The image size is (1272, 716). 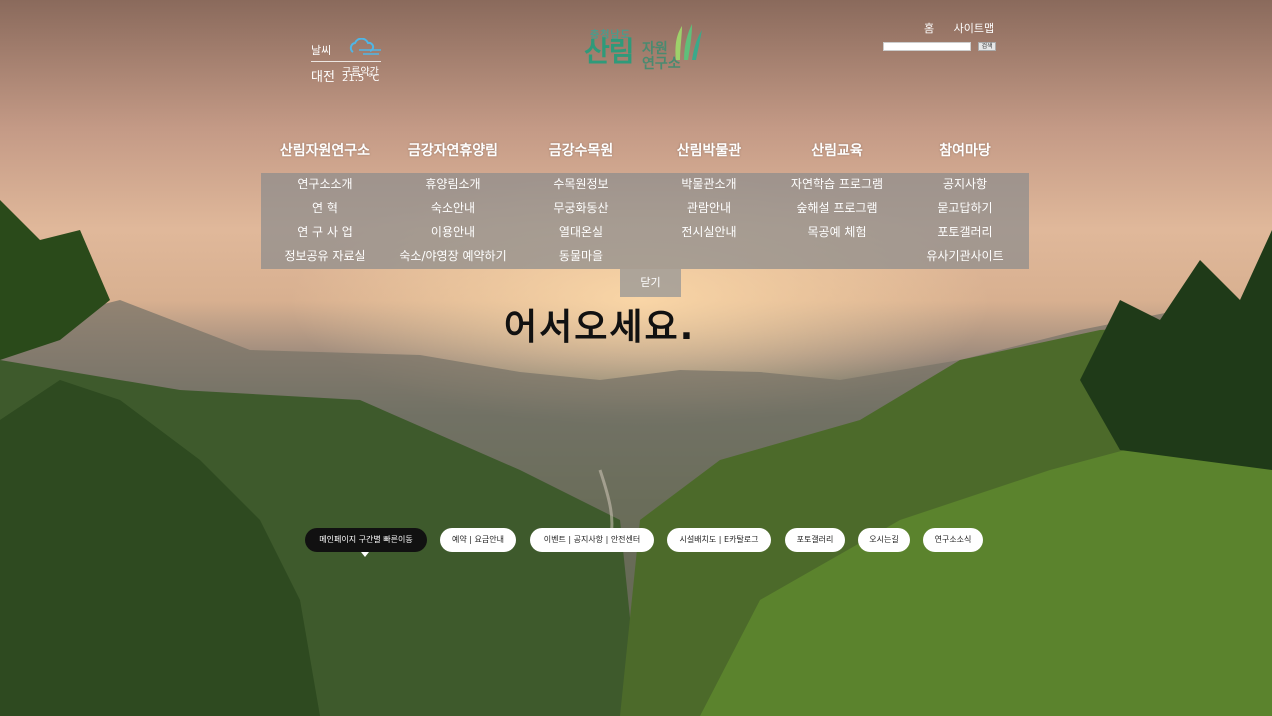 I want to click on quick-link-news: 연구소소식, so click(x=953, y=540).